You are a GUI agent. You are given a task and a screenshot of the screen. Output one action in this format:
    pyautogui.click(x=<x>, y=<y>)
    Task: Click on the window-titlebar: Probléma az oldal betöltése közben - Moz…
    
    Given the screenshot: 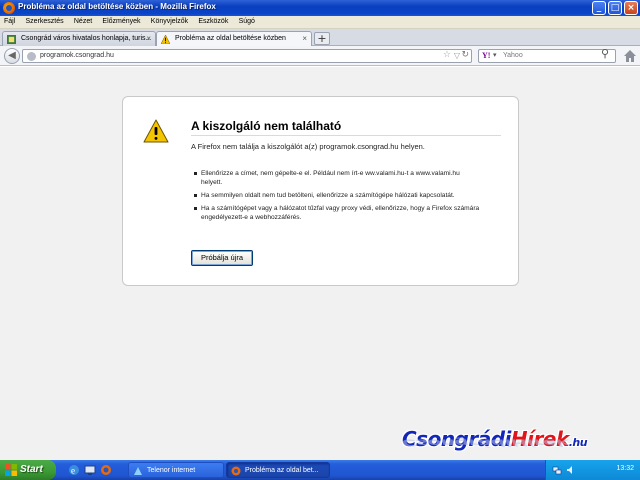 What is the action you would take?
    pyautogui.click(x=320, y=8)
    